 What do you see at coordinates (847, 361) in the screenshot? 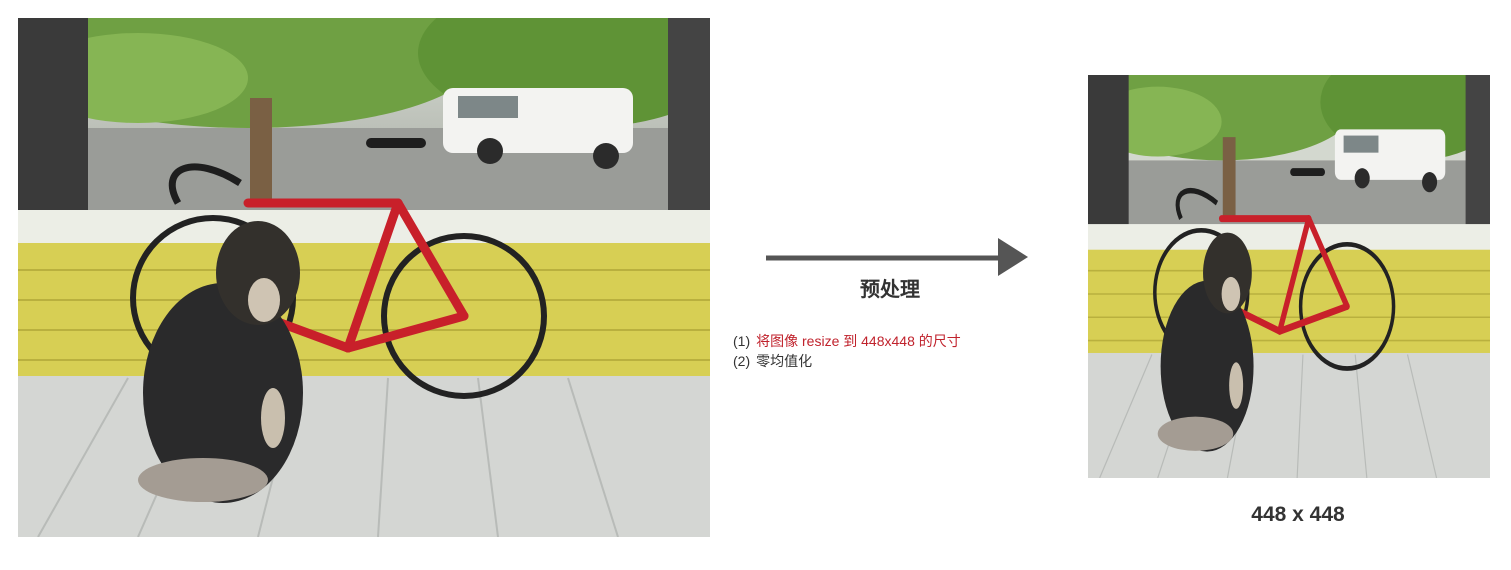
I see `list-item: (2) 零均值化` at bounding box center [847, 361].